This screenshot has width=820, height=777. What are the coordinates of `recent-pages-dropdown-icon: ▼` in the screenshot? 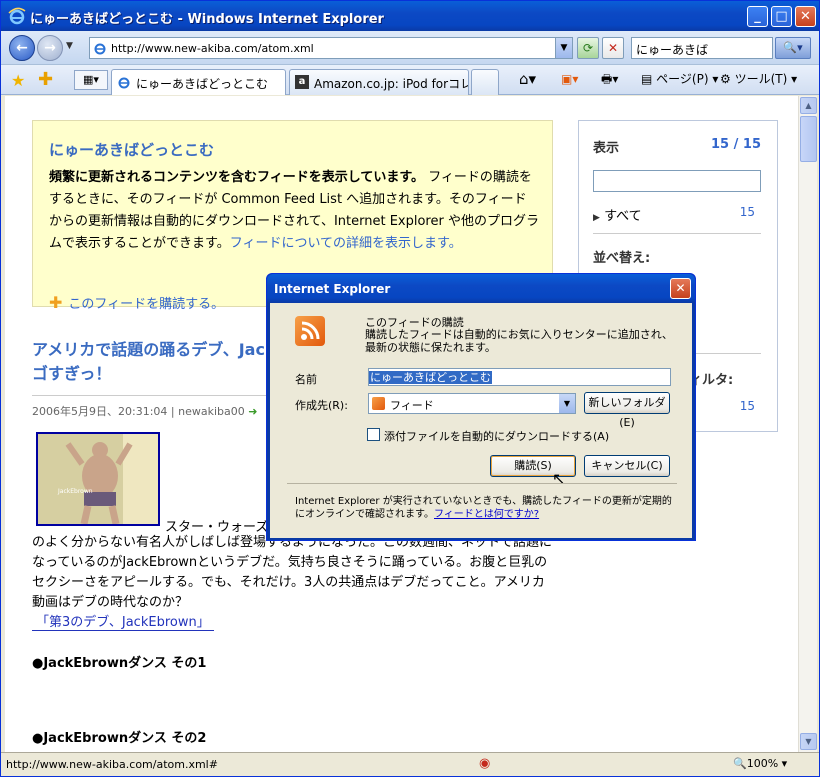 It's located at (69, 46).